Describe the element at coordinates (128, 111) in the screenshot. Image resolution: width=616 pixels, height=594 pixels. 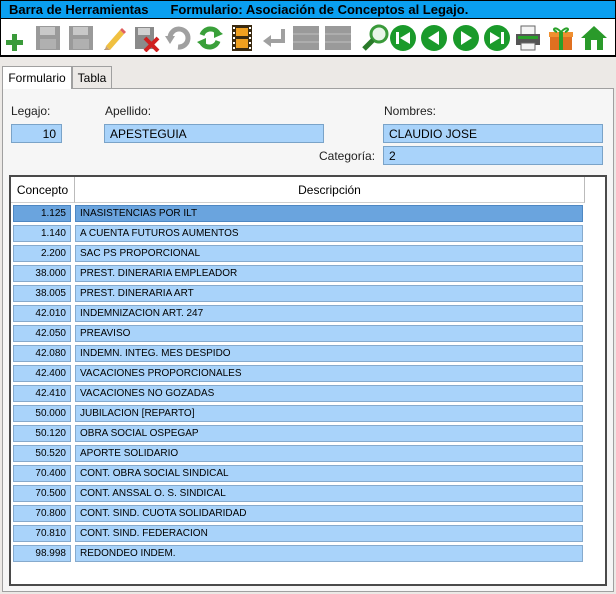
I see `apellido-label: Apellido:` at that location.